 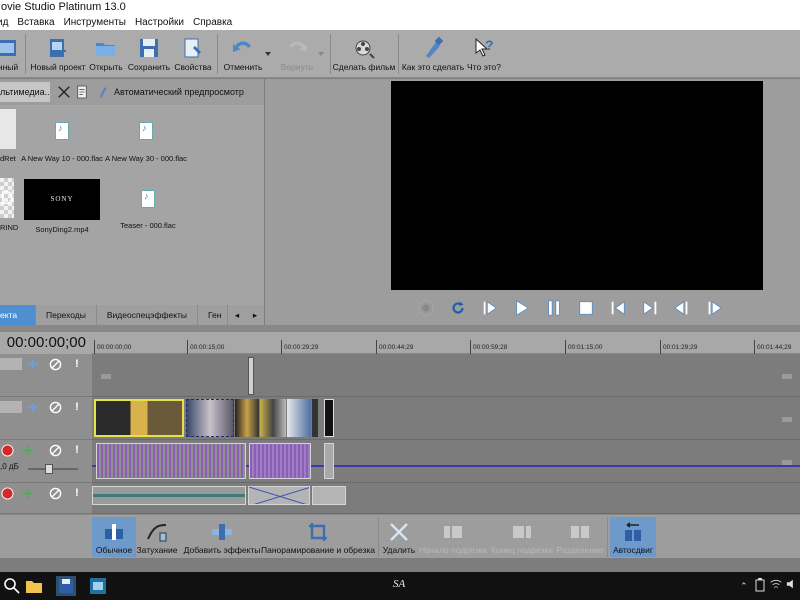 I want to click on timeline-marker-bar, so click(x=400, y=334).